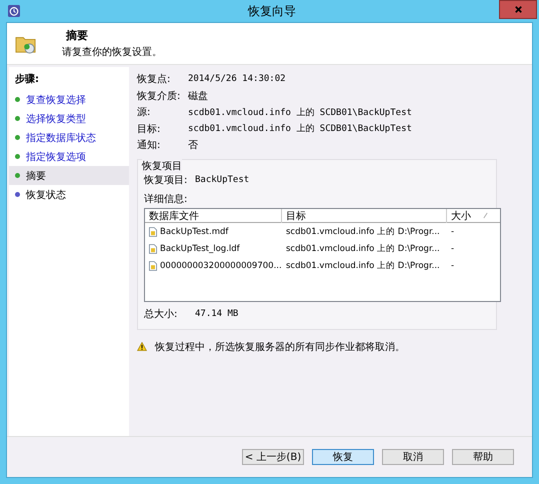 The image size is (539, 484). Describe the element at coordinates (222, 179) in the screenshot. I see `field-value: BackUpTest` at that location.